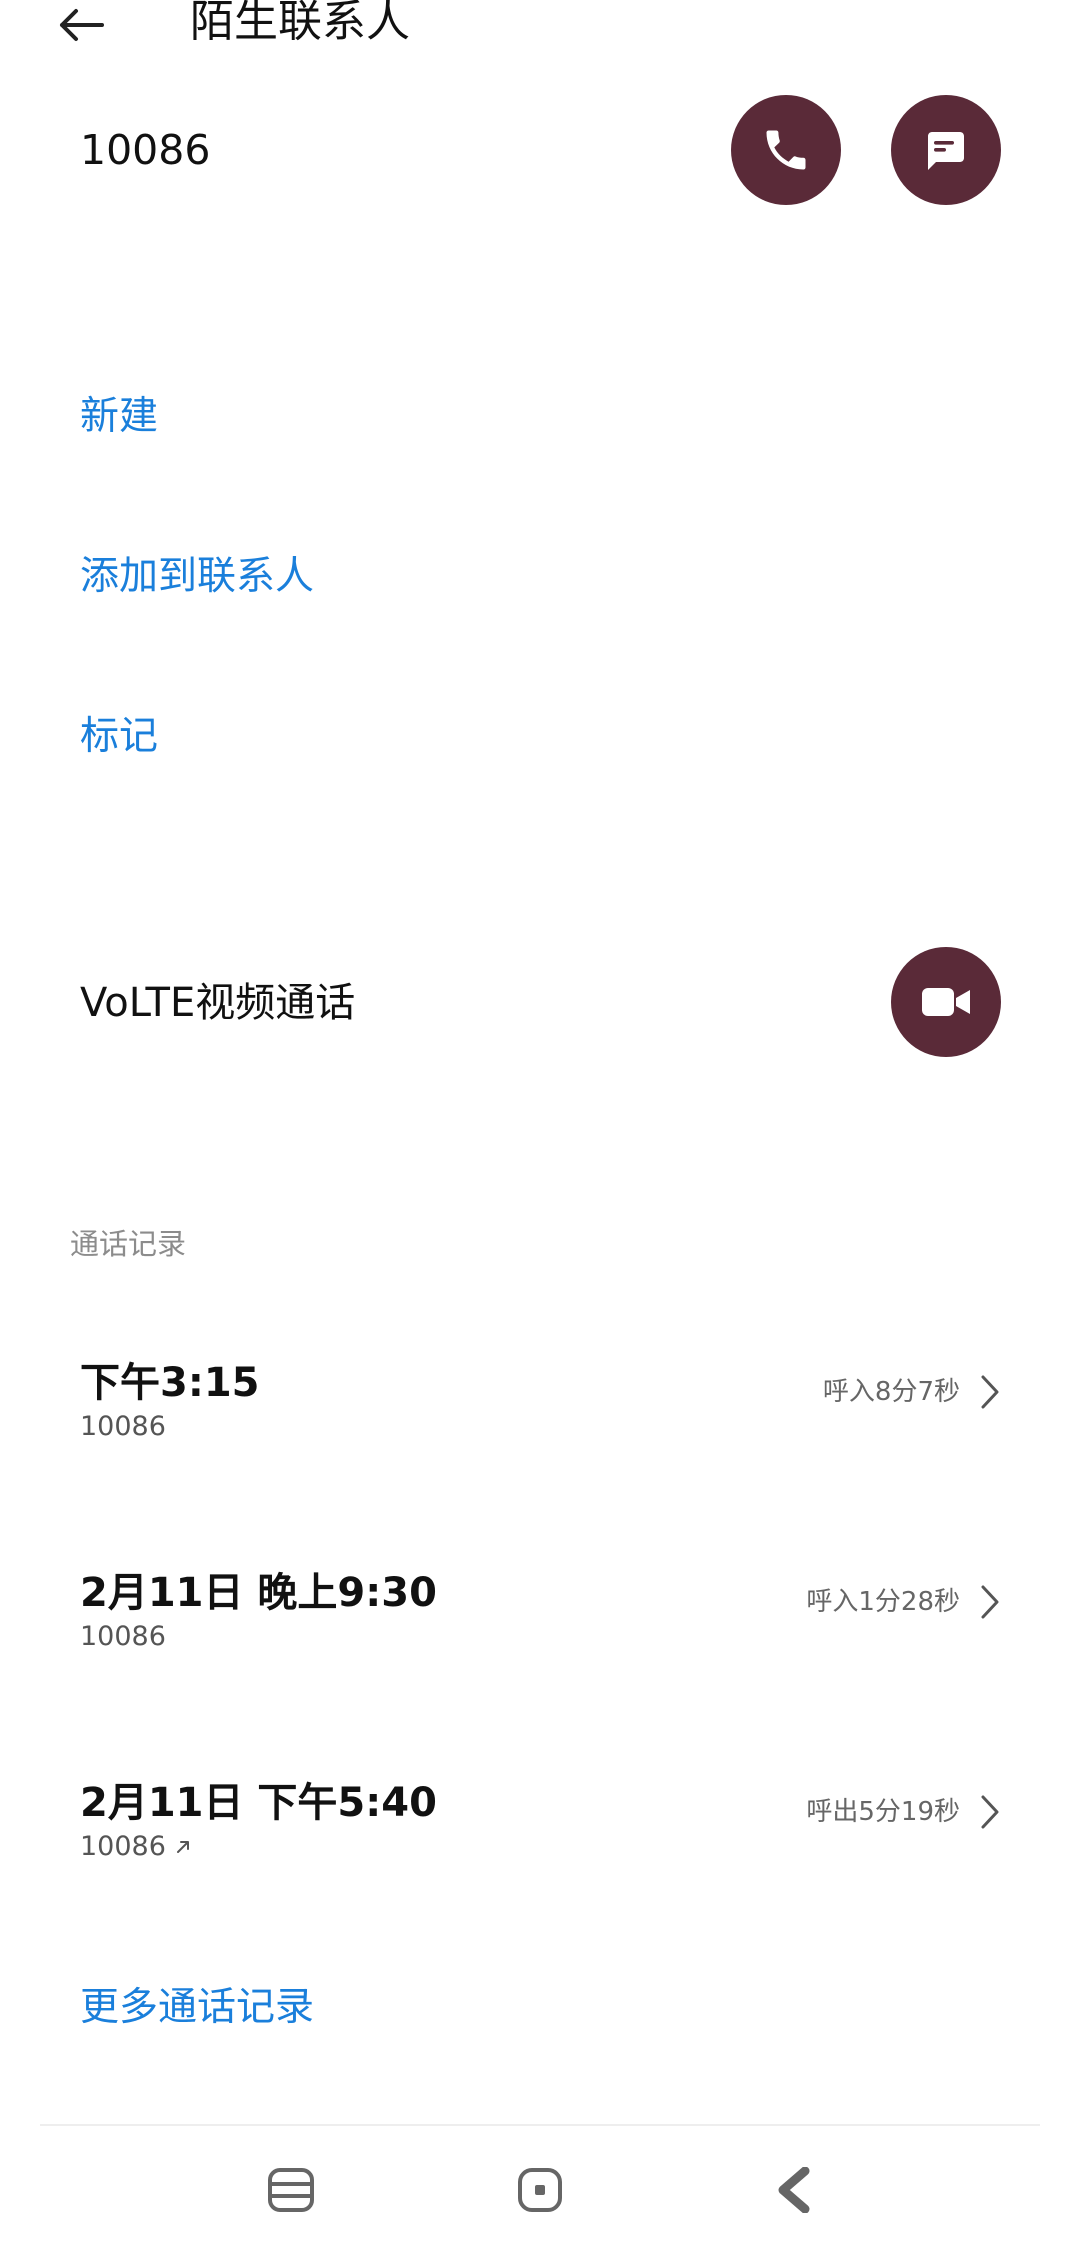 The height and width of the screenshot is (2252, 1080). I want to click on call-log-row: 2月11日 晚上9:30 10086 呼入1分28秒, so click(540, 1643).